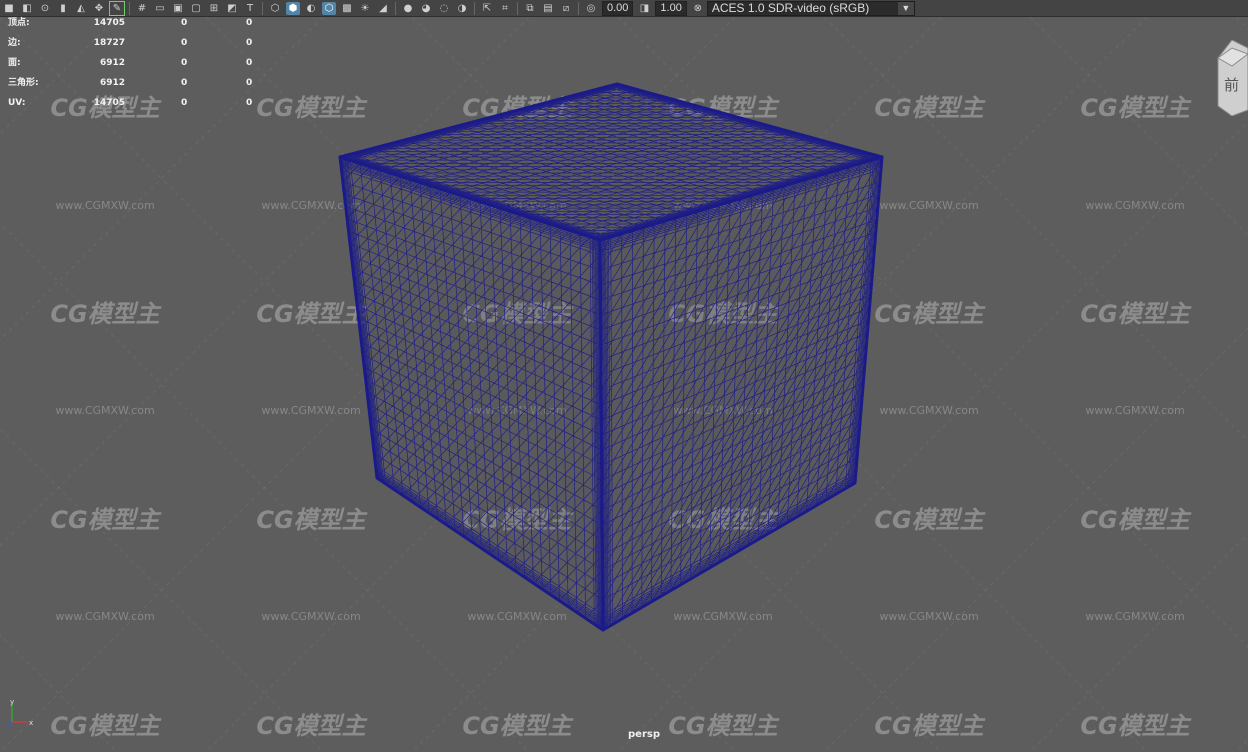 The width and height of the screenshot is (1248, 752). What do you see at coordinates (444, 8) in the screenshot?
I see `anti-alias-icon: ◌` at bounding box center [444, 8].